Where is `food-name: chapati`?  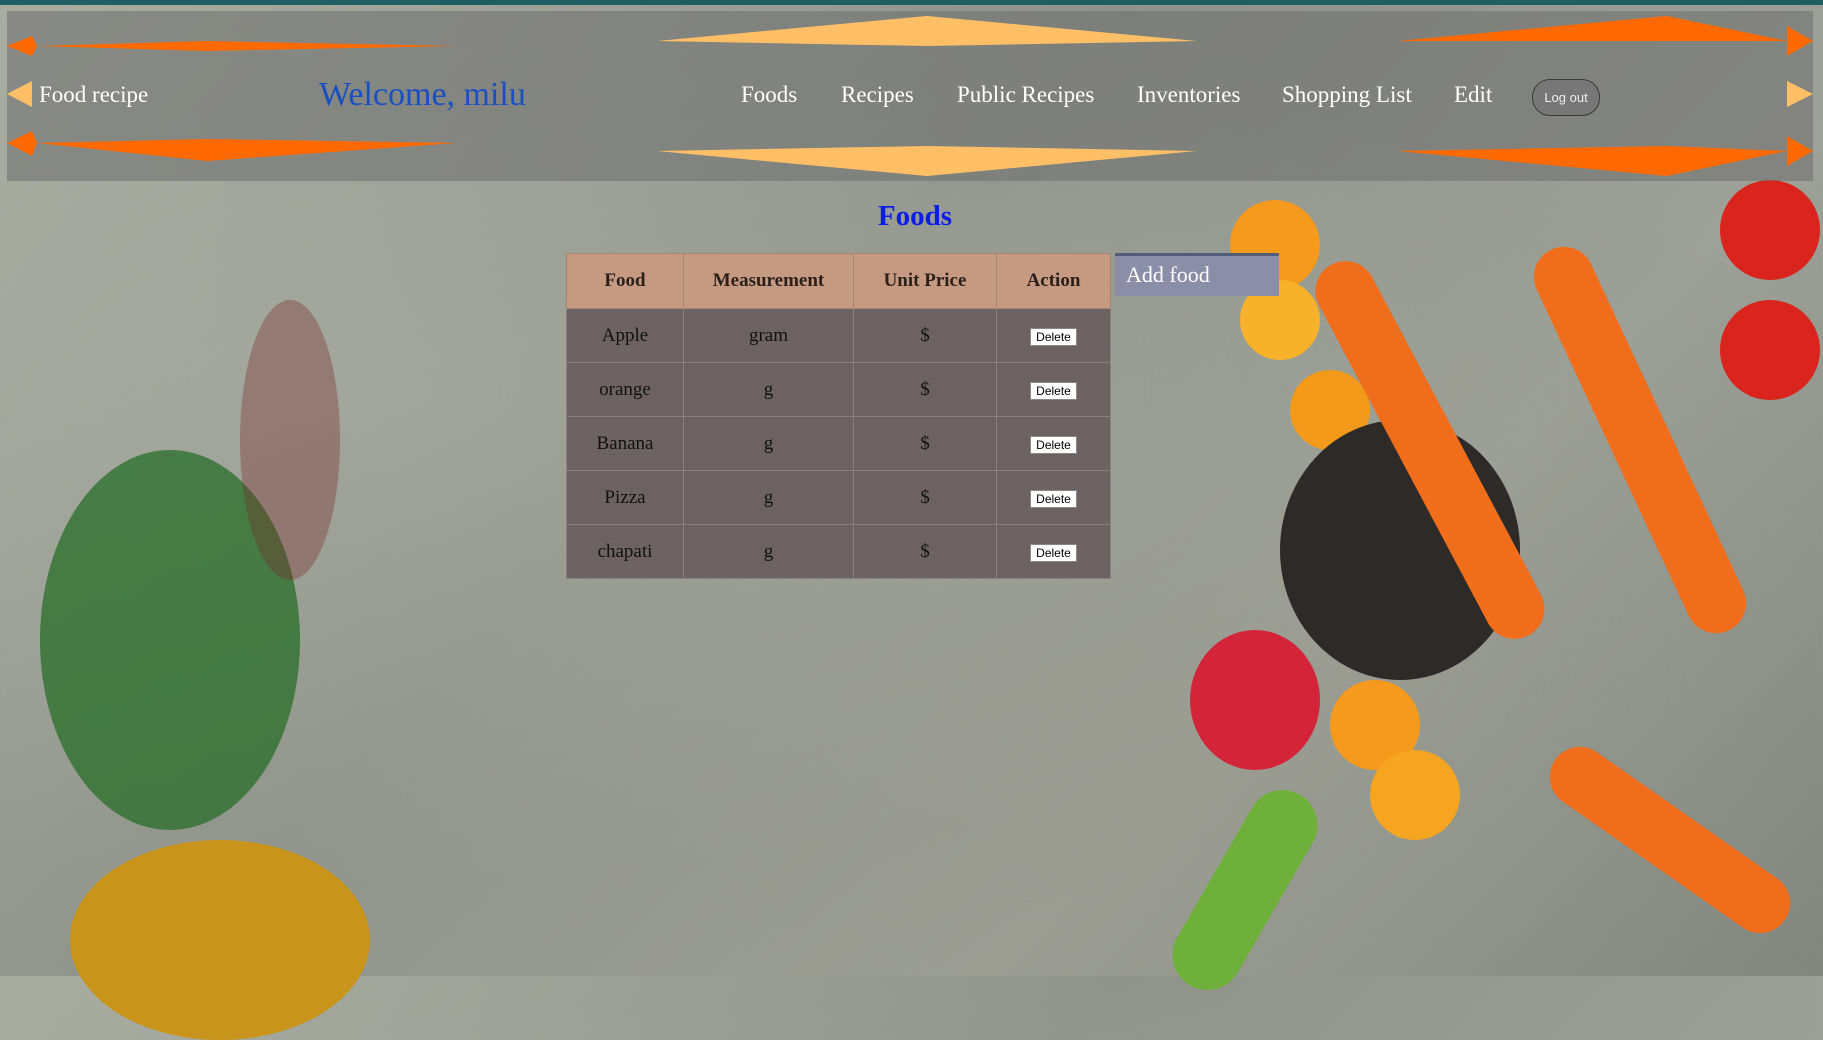
food-name: chapati is located at coordinates (625, 551).